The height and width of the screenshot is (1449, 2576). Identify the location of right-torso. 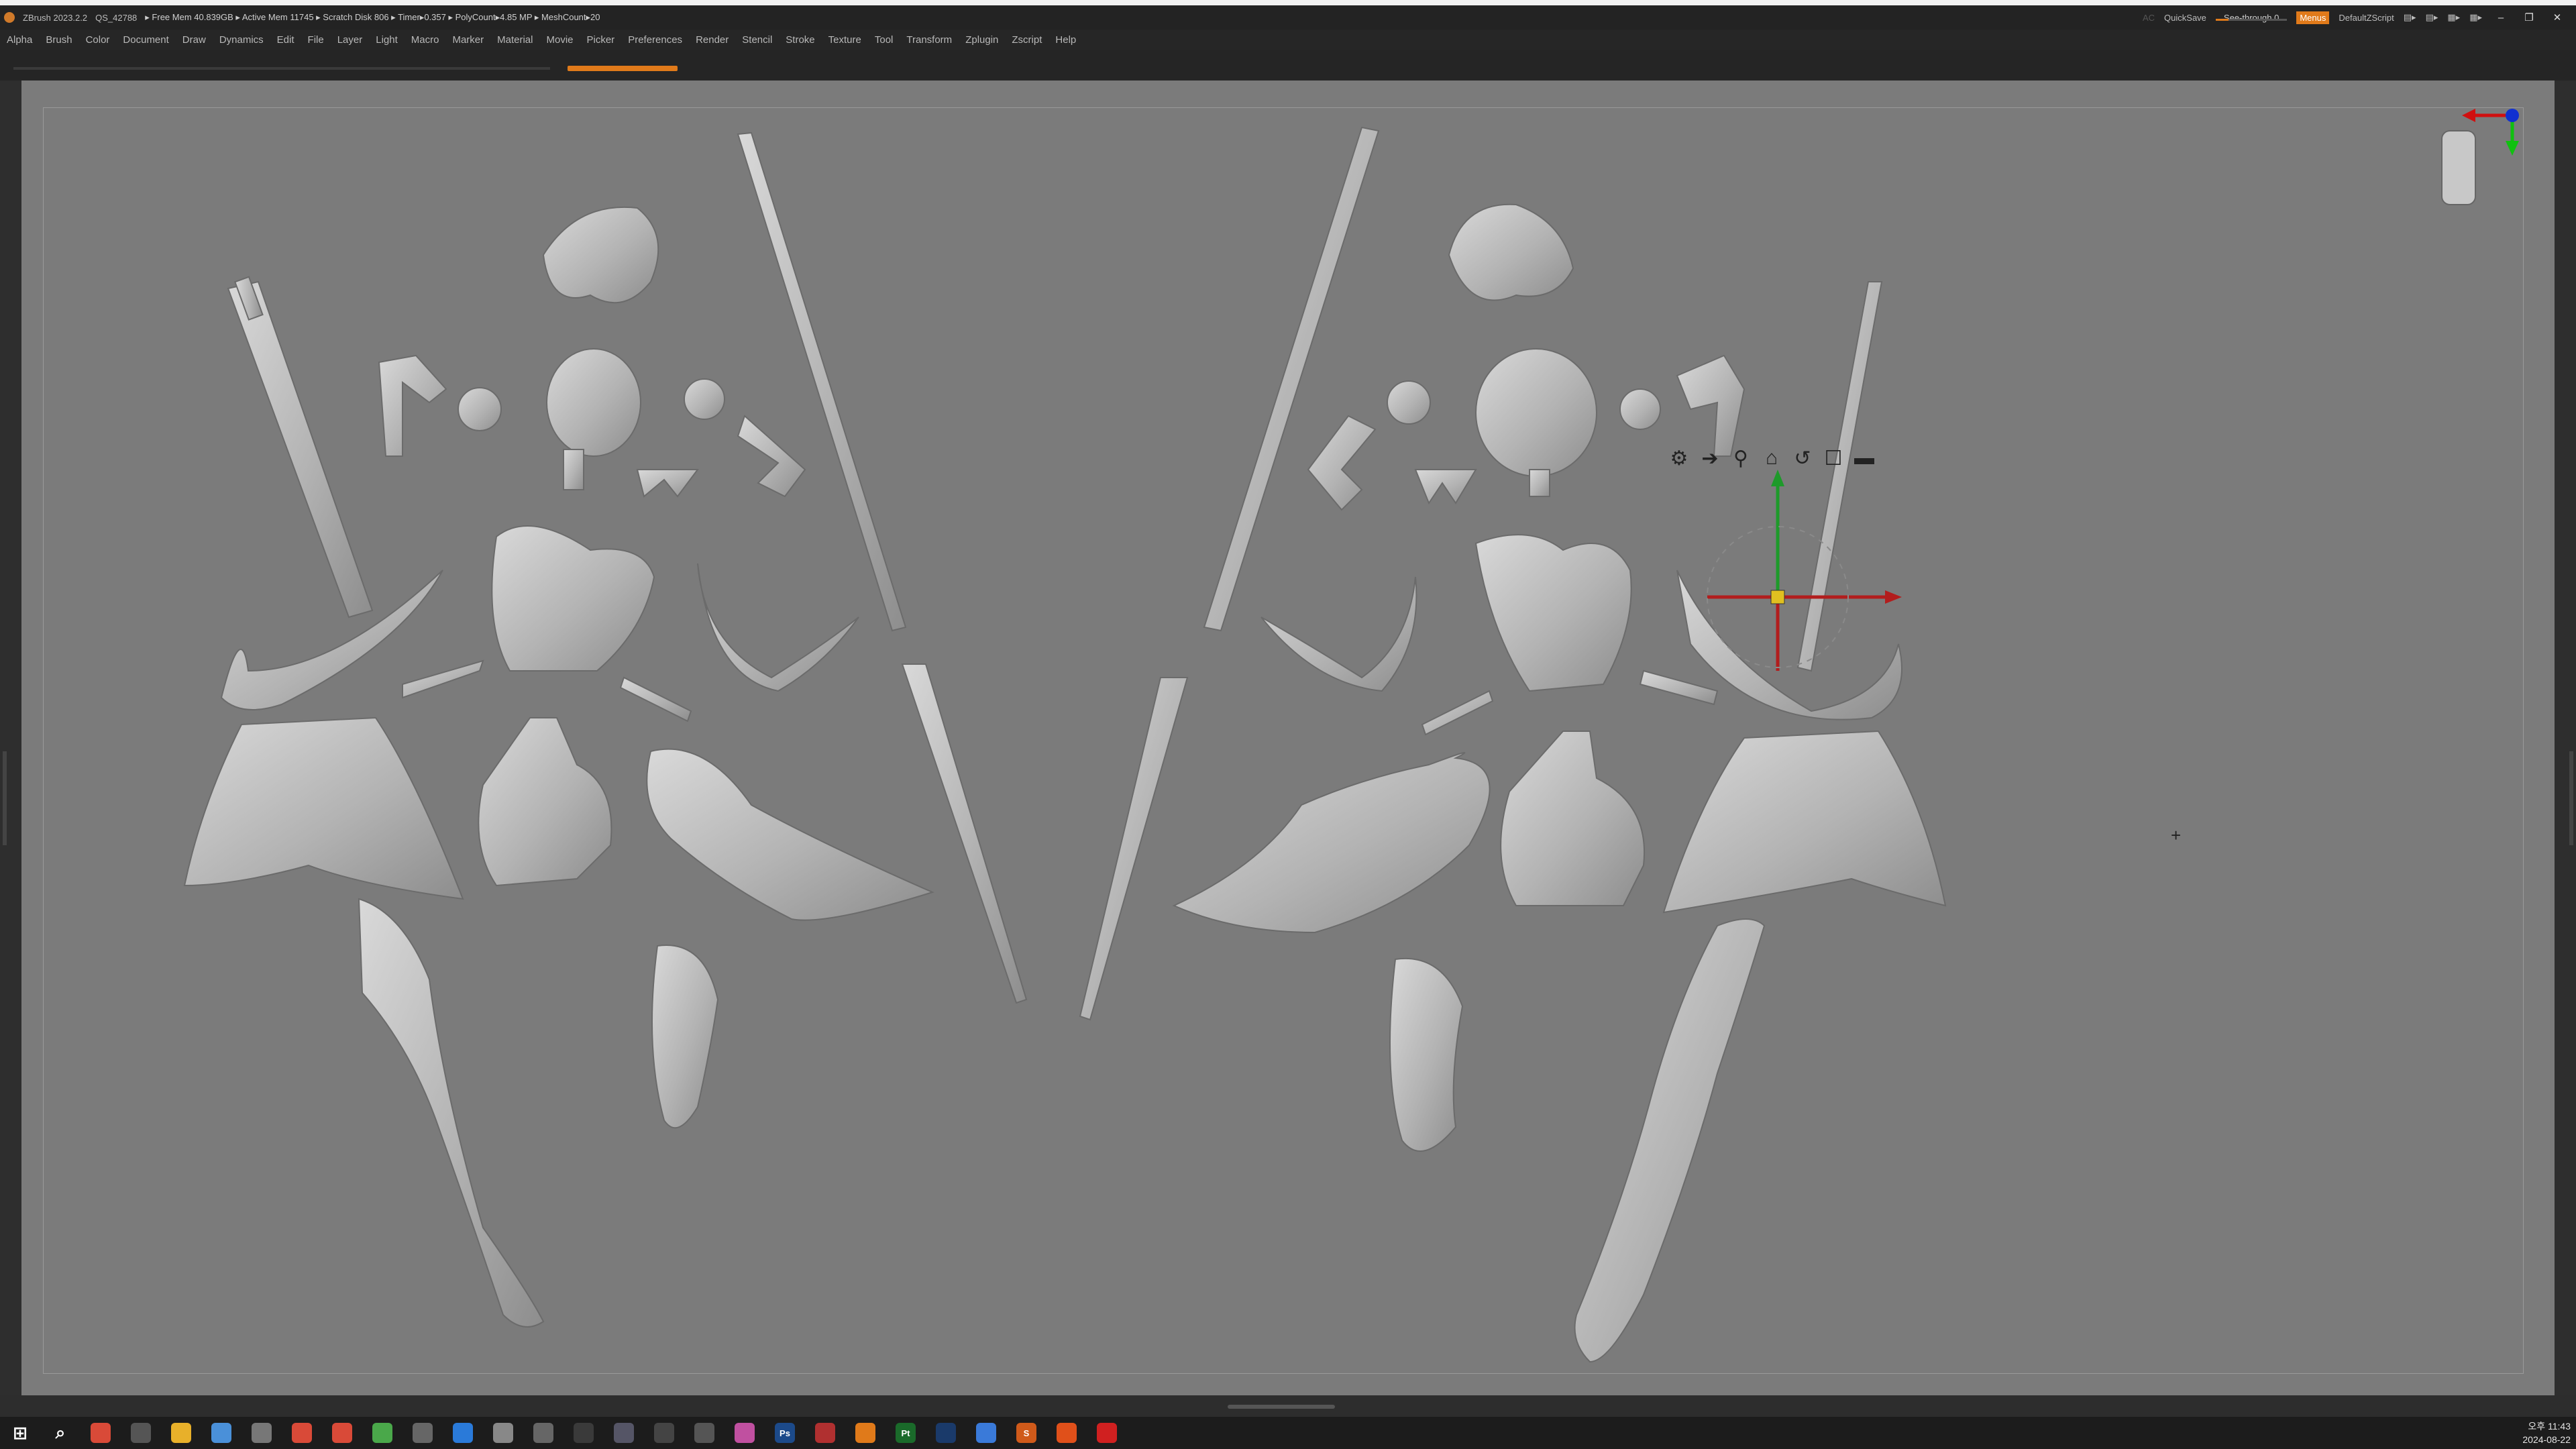
(1553, 613).